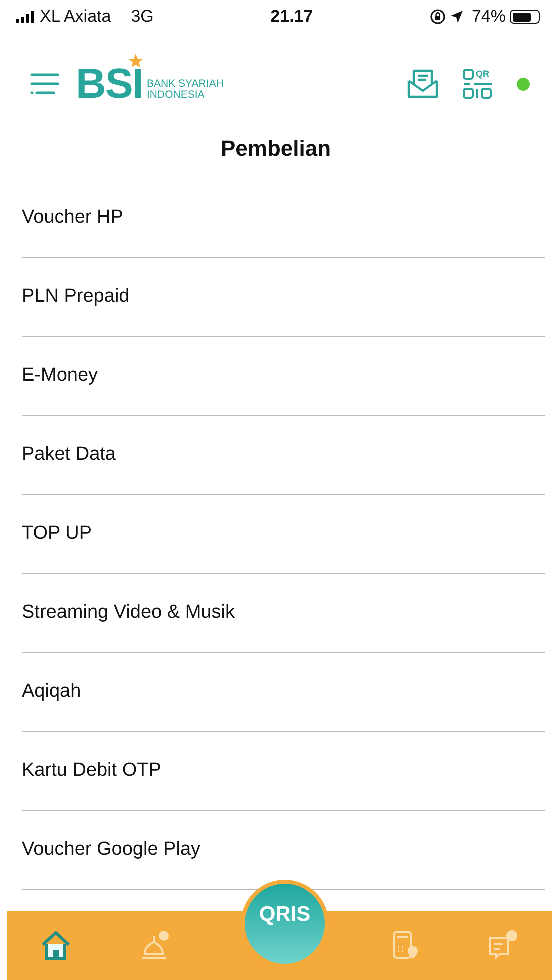 The height and width of the screenshot is (980, 552). What do you see at coordinates (438, 17) in the screenshot?
I see `rotation-lock-icon` at bounding box center [438, 17].